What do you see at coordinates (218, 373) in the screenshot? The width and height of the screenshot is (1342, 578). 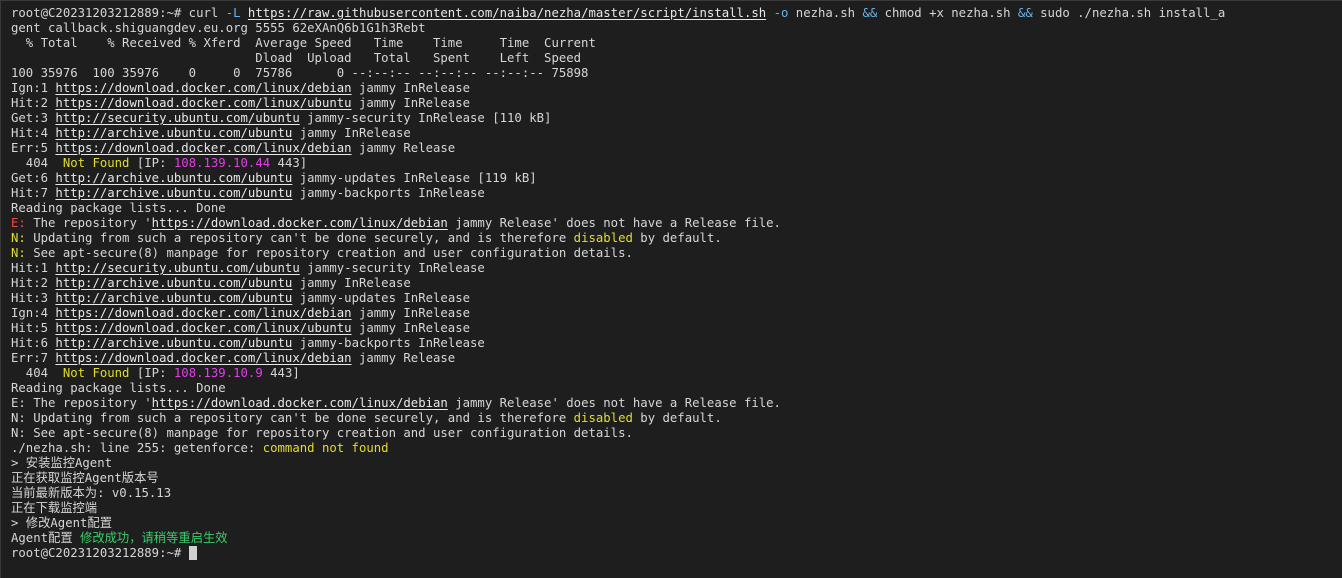 I see `terminal-text: 108.139.10.9` at bounding box center [218, 373].